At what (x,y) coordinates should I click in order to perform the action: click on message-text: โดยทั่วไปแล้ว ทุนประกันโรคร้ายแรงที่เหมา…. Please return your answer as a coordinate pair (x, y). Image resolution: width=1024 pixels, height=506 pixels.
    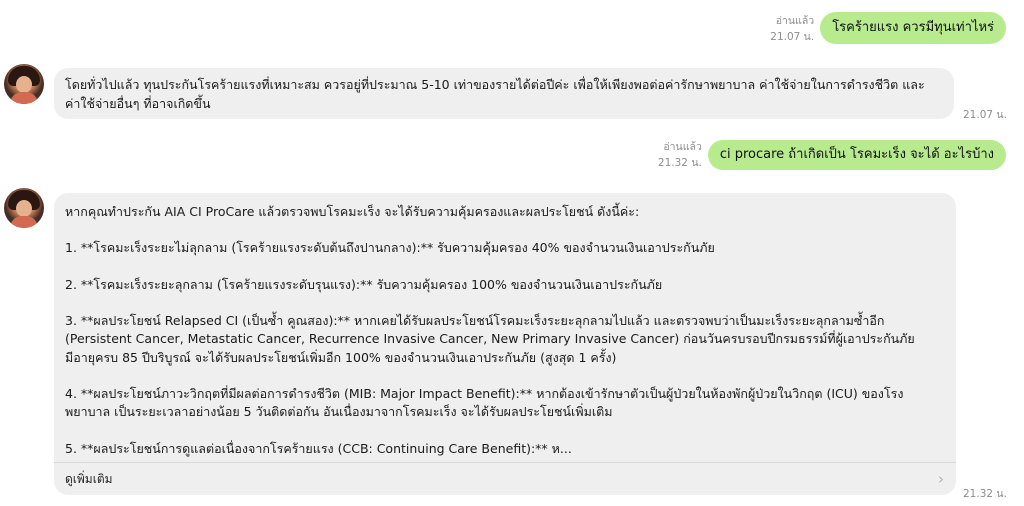
    Looking at the image, I should click on (495, 94).